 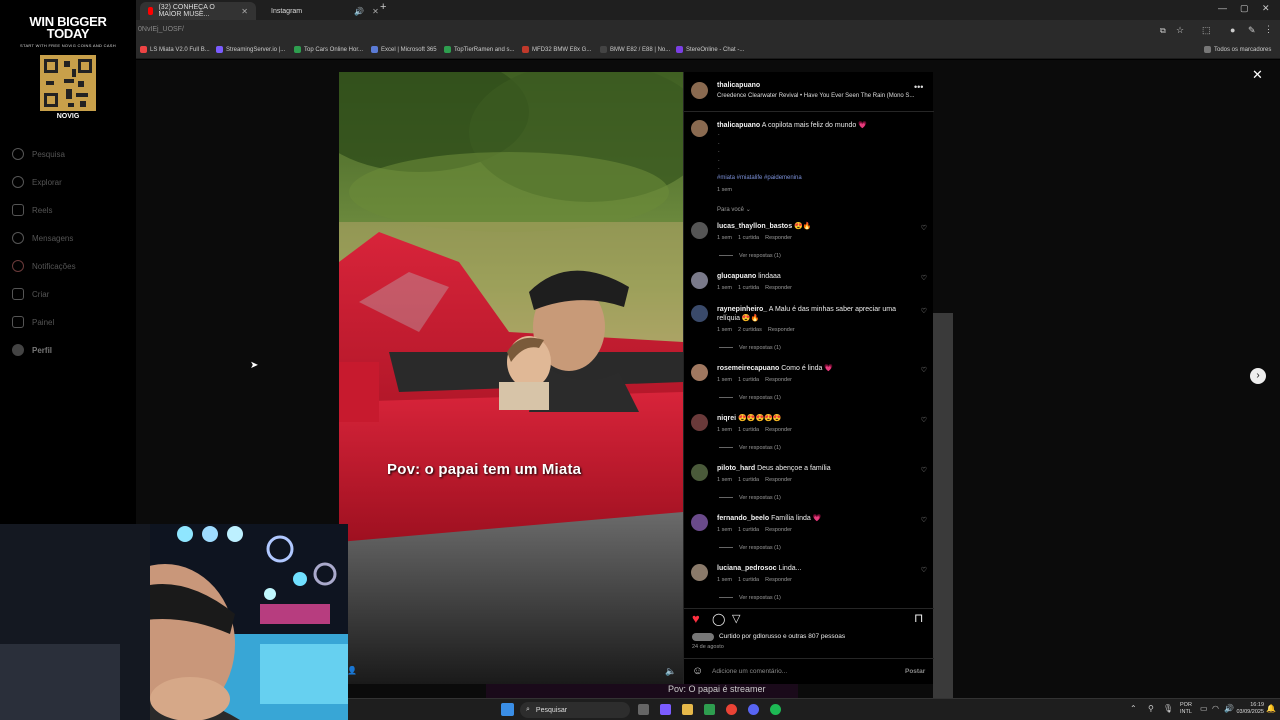 What do you see at coordinates (731, 709) in the screenshot?
I see `chrome-icon` at bounding box center [731, 709].